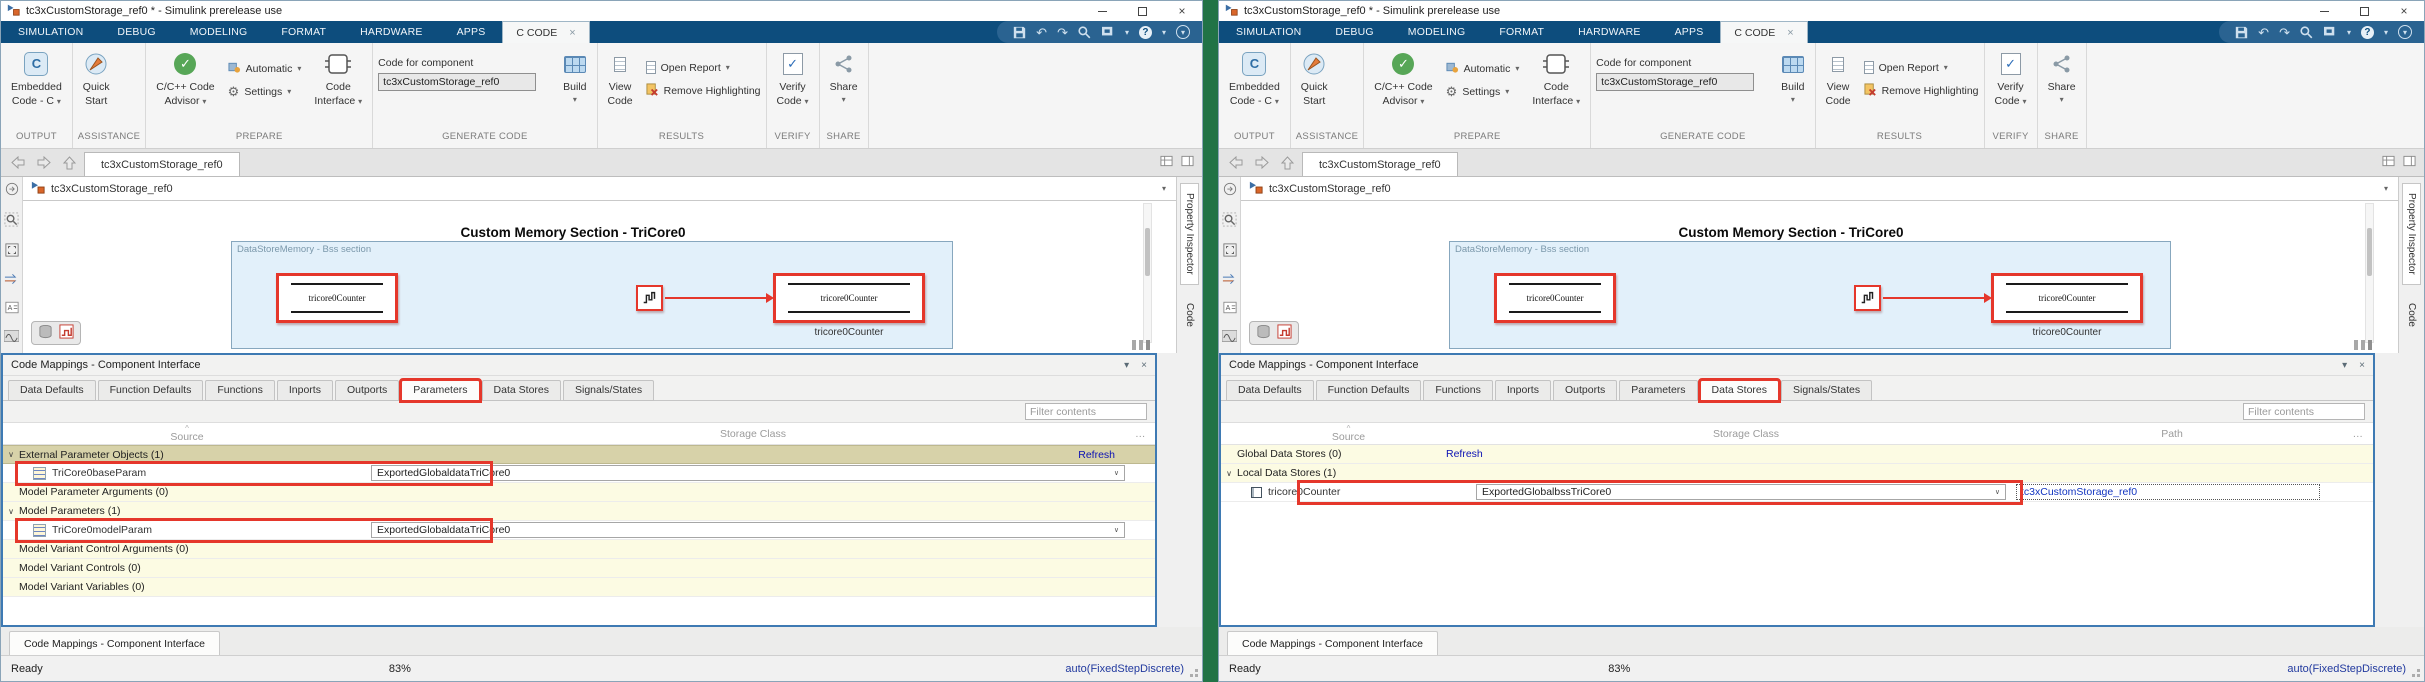  I want to click on save-icon, so click(1019, 32).